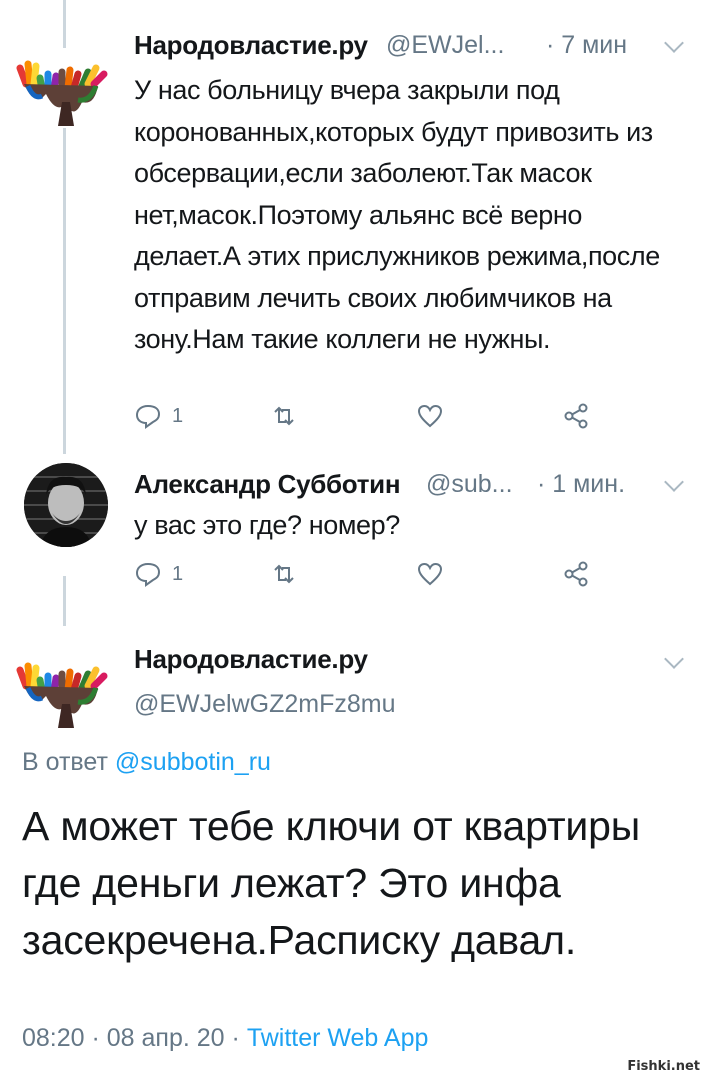 The width and height of the screenshot is (706, 1080). Describe the element at coordinates (265, 704) in the screenshot. I see `author-handle: @EWJelwGZ2mFz8mu` at that location.